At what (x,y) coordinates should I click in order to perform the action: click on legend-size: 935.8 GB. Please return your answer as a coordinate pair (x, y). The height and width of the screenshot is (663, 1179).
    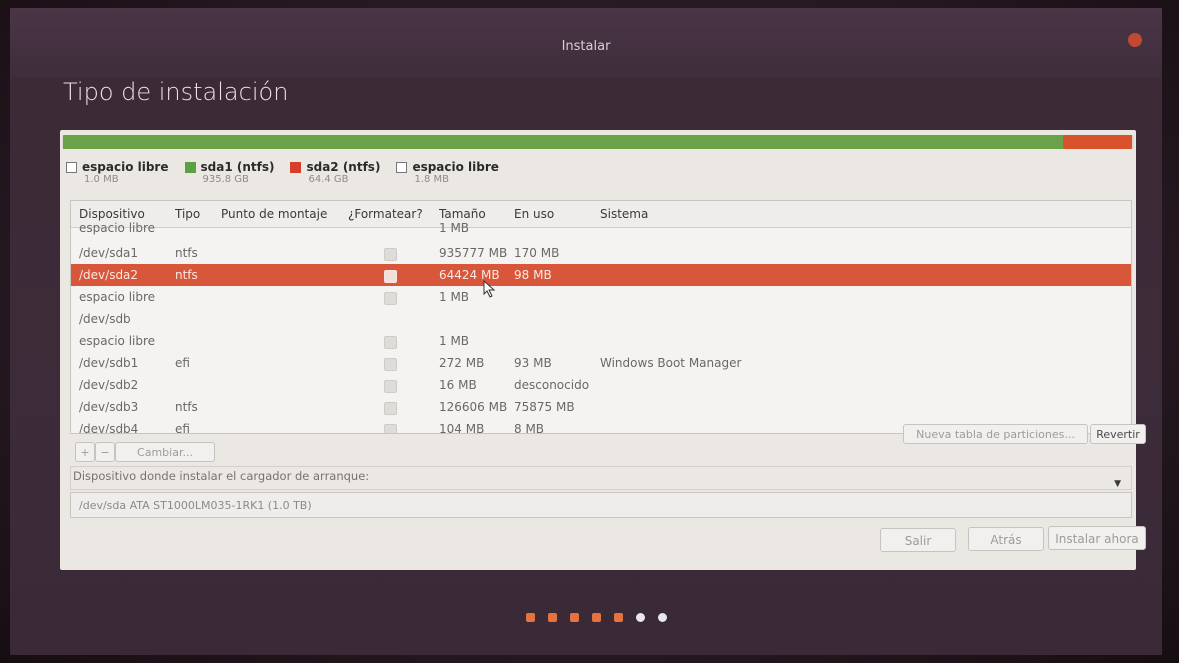
    Looking at the image, I should click on (225, 179).